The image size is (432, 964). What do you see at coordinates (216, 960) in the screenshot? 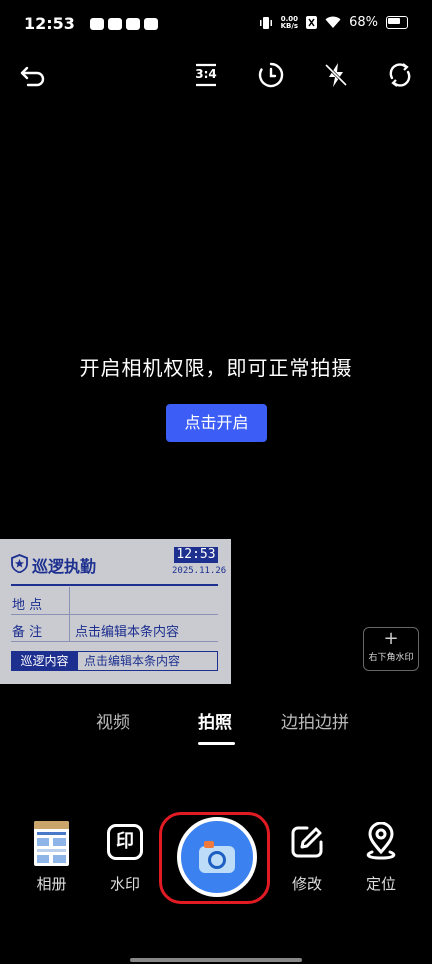
I see `home-indicator` at bounding box center [216, 960].